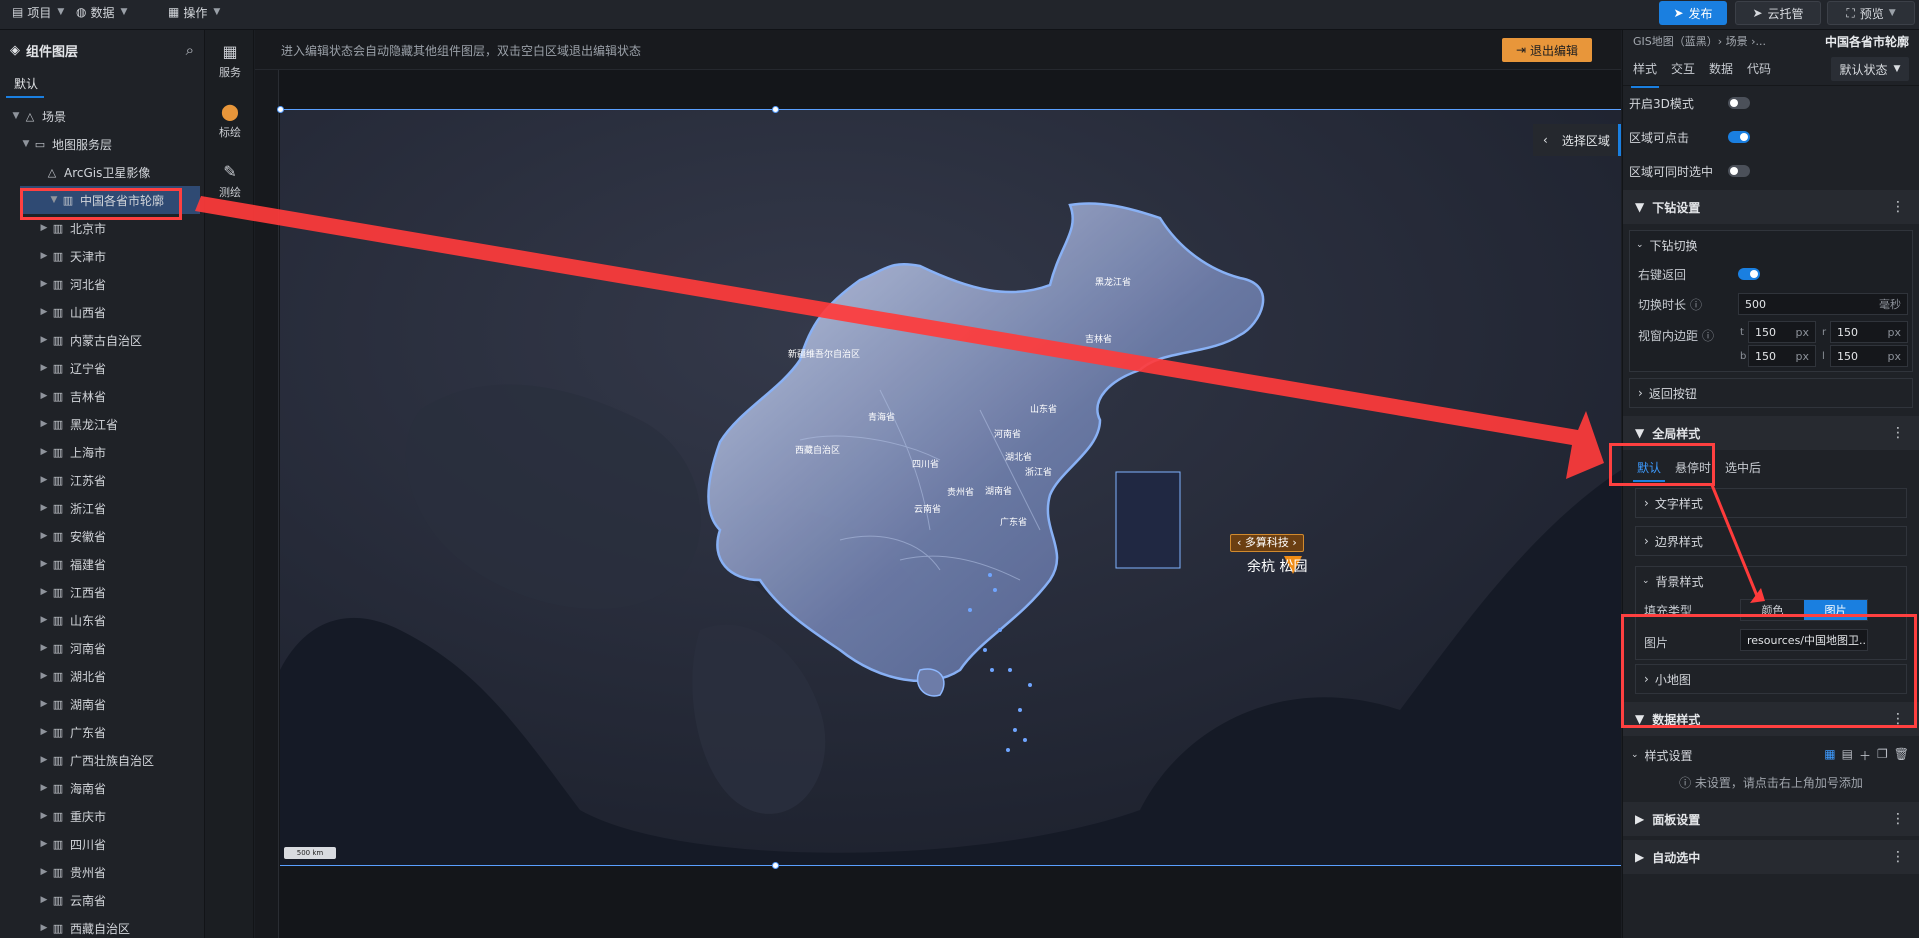  What do you see at coordinates (102, 340) in the screenshot?
I see `tree-node-province: ▶ ▥ 内蒙古自治区` at bounding box center [102, 340].